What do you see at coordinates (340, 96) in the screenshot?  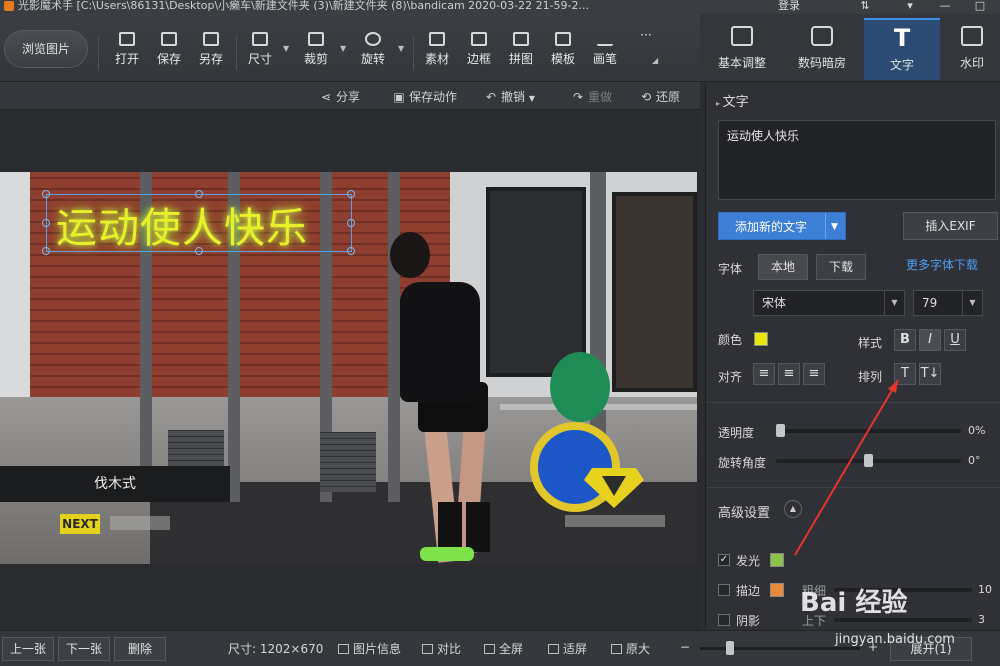 I see `share-button: ⋖ 分享` at bounding box center [340, 96].